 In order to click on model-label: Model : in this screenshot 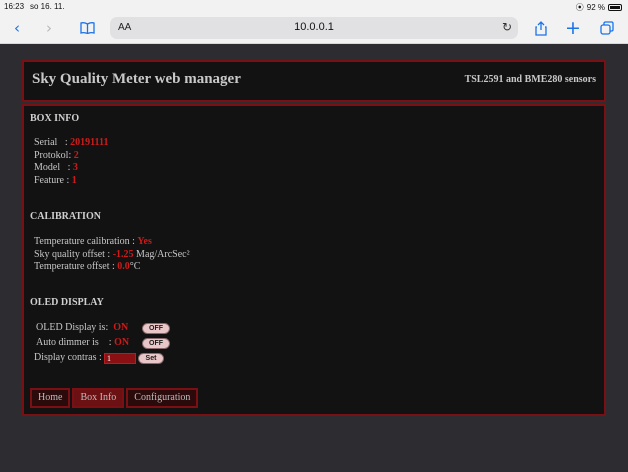, I will do `click(53, 167)`.